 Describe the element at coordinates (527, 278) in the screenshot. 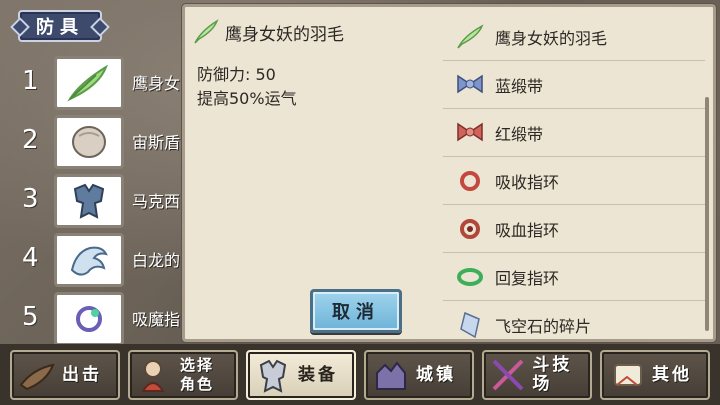

I see `item-label: 回复指环` at that location.